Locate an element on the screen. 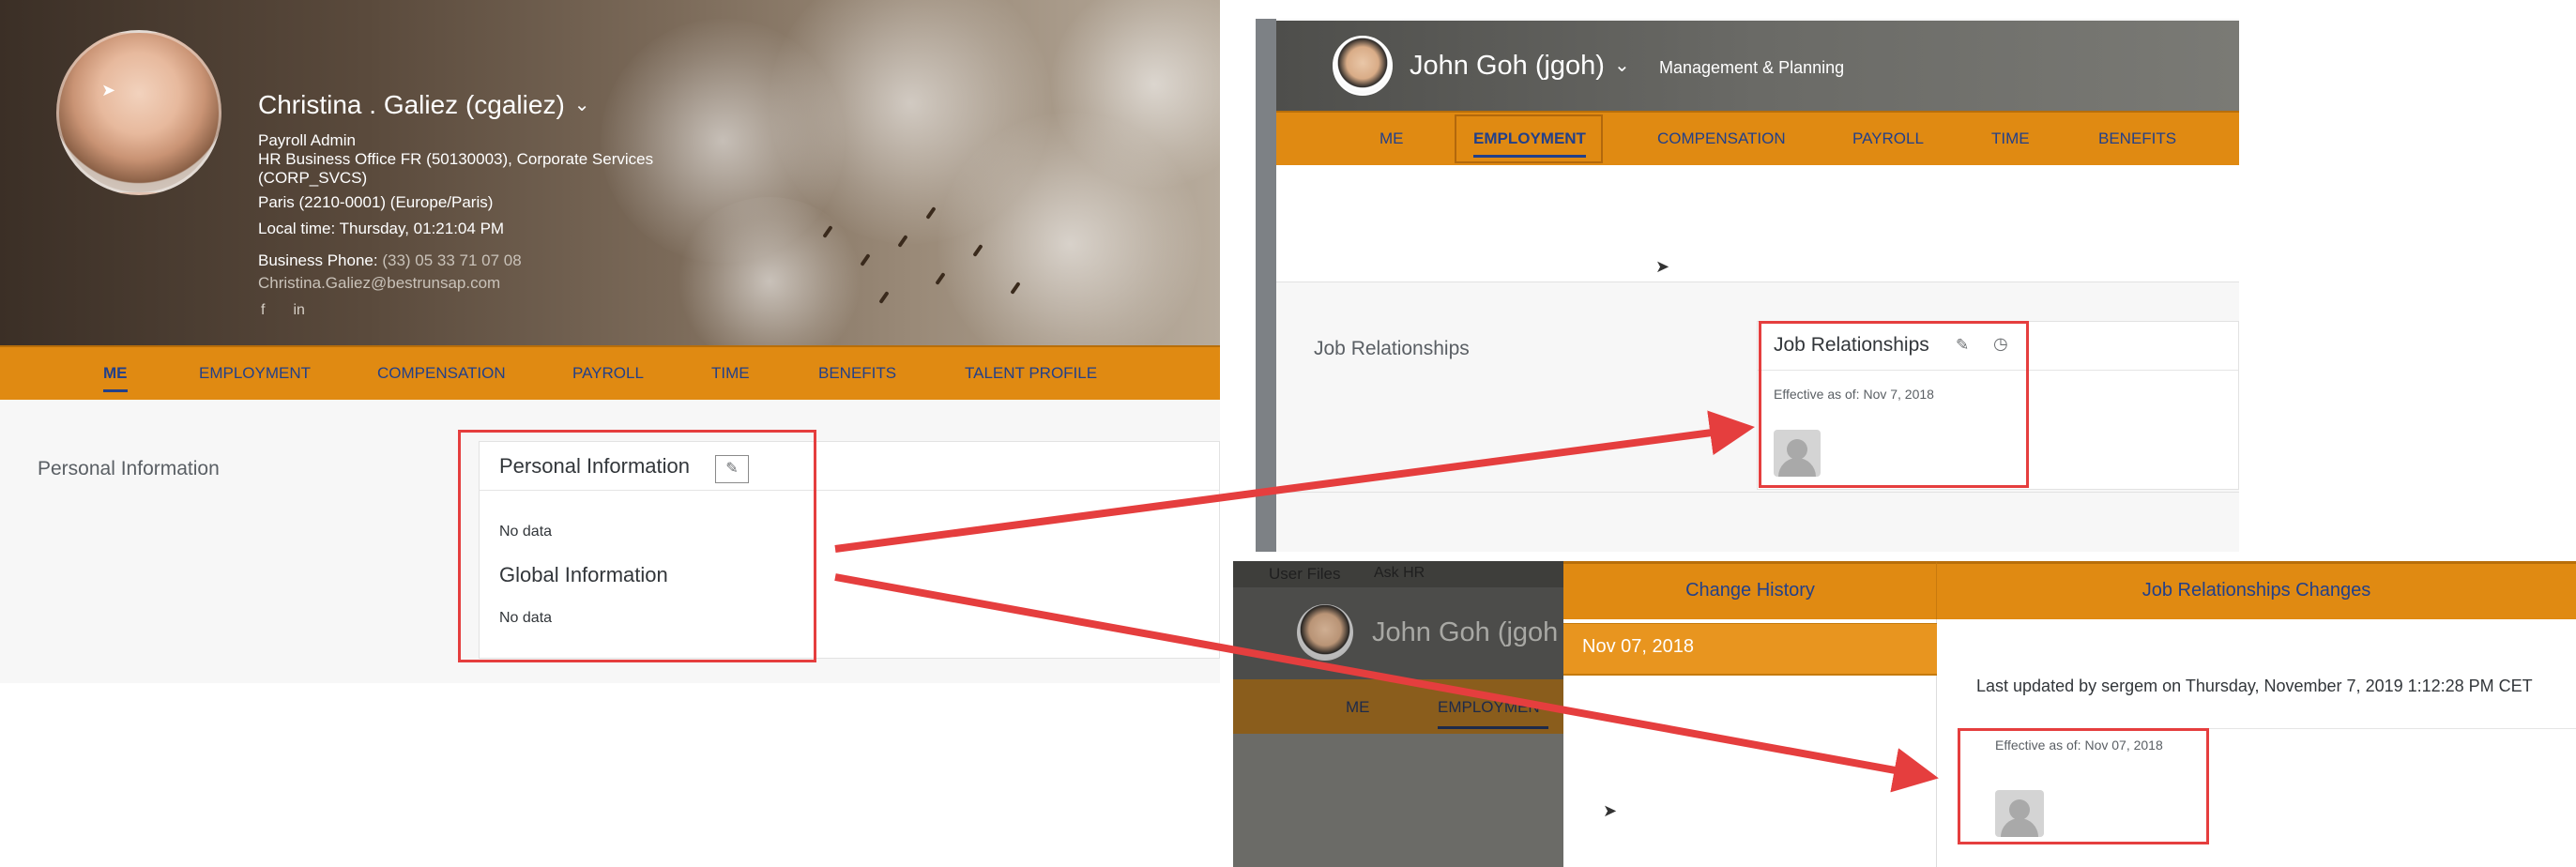 Image resolution: width=2576 pixels, height=867 pixels. business-phone: Business Phone: (33) 05 33 71 07 08 is located at coordinates (390, 260).